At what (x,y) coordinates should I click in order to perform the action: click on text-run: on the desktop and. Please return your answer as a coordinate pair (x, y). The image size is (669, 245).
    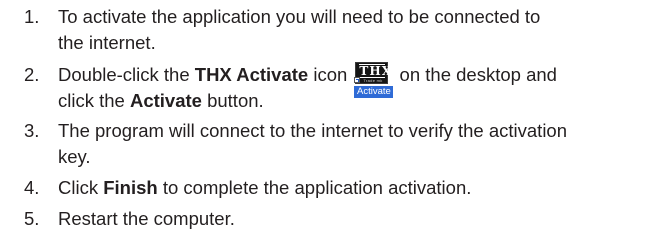
    Looking at the image, I should click on (475, 74).